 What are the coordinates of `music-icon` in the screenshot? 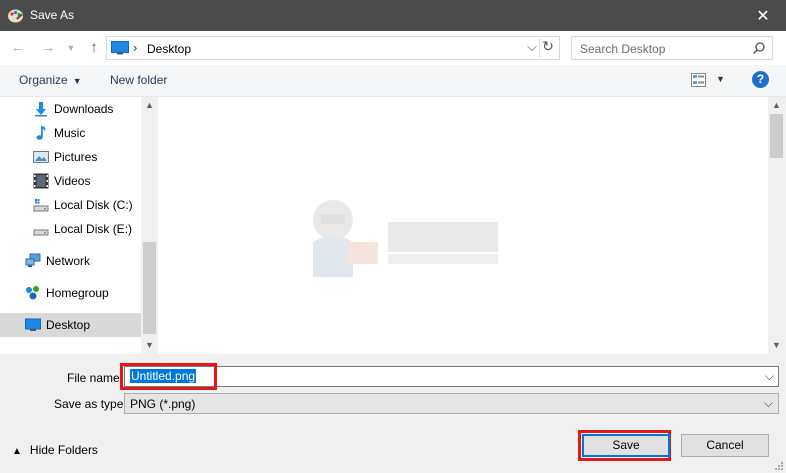 It's located at (41, 133).